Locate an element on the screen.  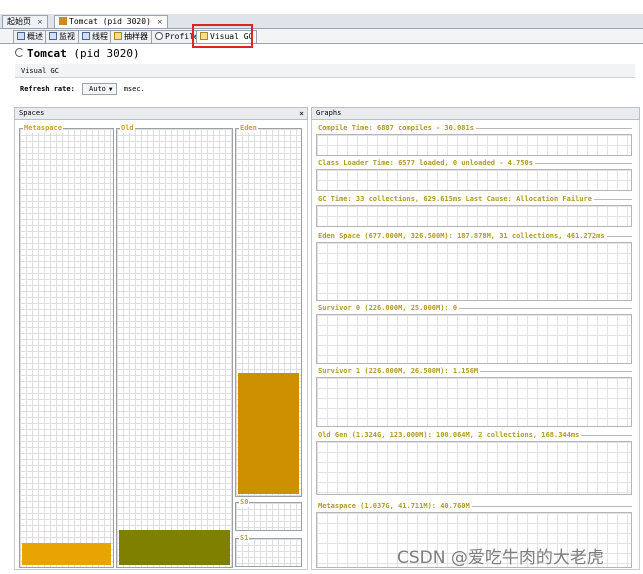
survivor-0-title: Survivor 0 (226.000M, 25.000M): 0 is located at coordinates (475, 308).